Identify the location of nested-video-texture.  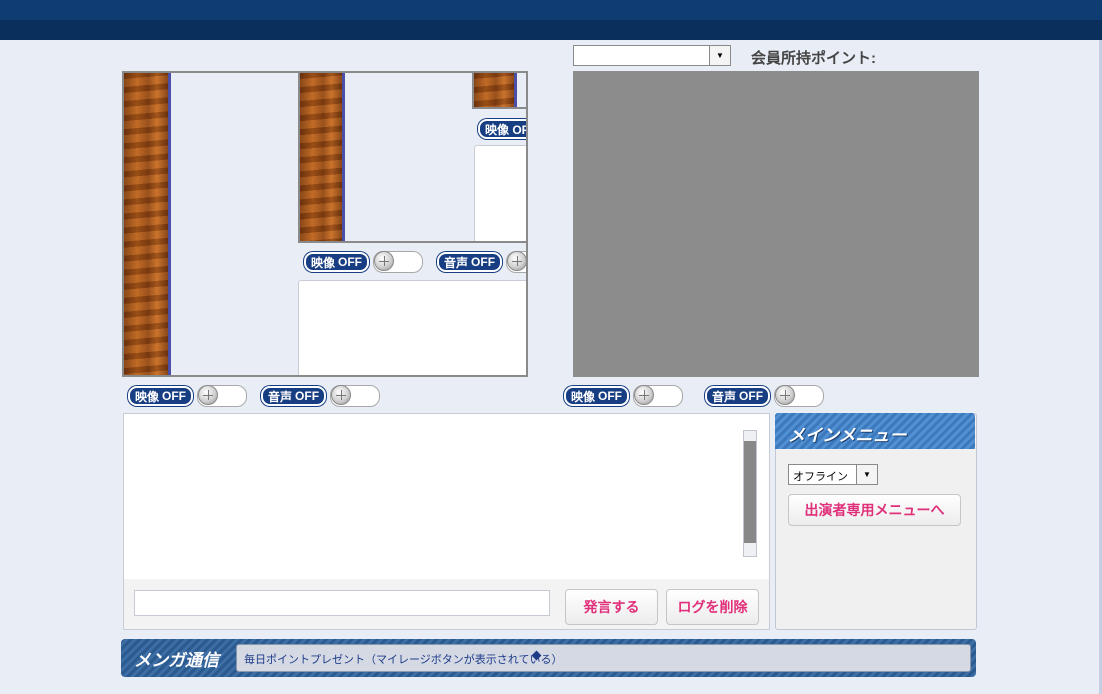
(321, 157).